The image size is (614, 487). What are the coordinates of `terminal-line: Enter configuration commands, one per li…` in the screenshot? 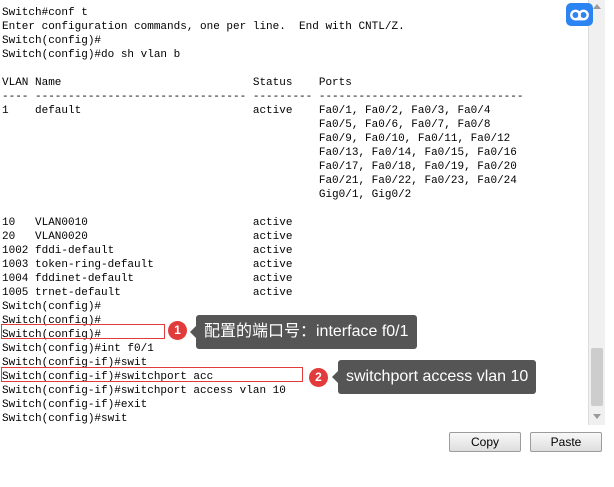 It's located at (203, 27).